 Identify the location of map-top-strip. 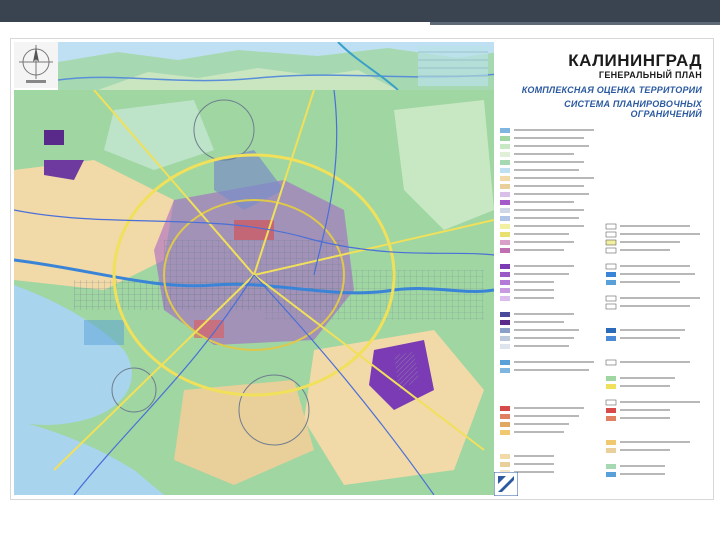
(278, 66).